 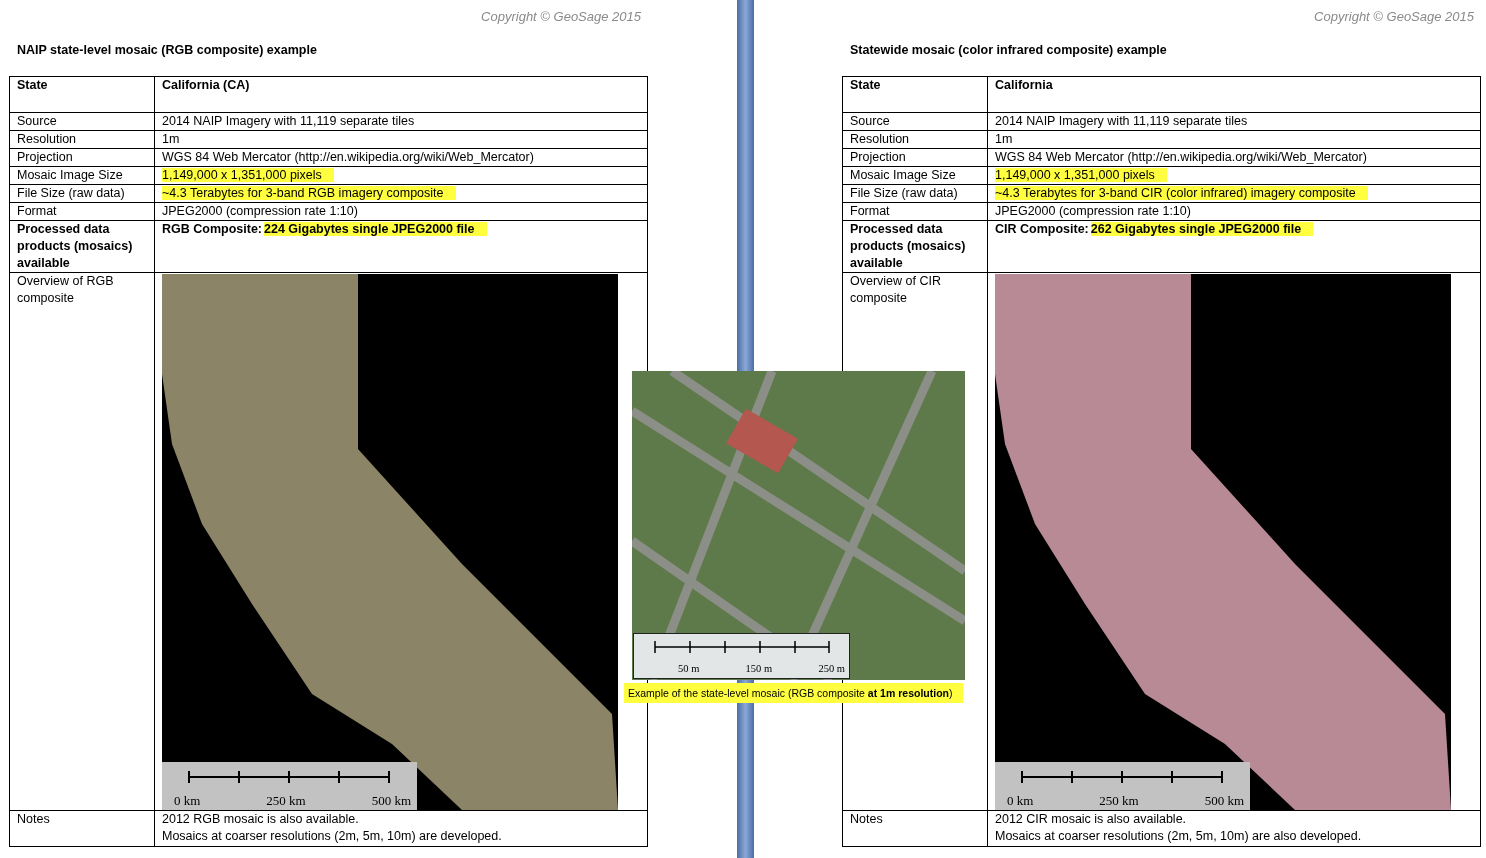 What do you see at coordinates (831, 668) in the screenshot?
I see `scale-label: 250 m` at bounding box center [831, 668].